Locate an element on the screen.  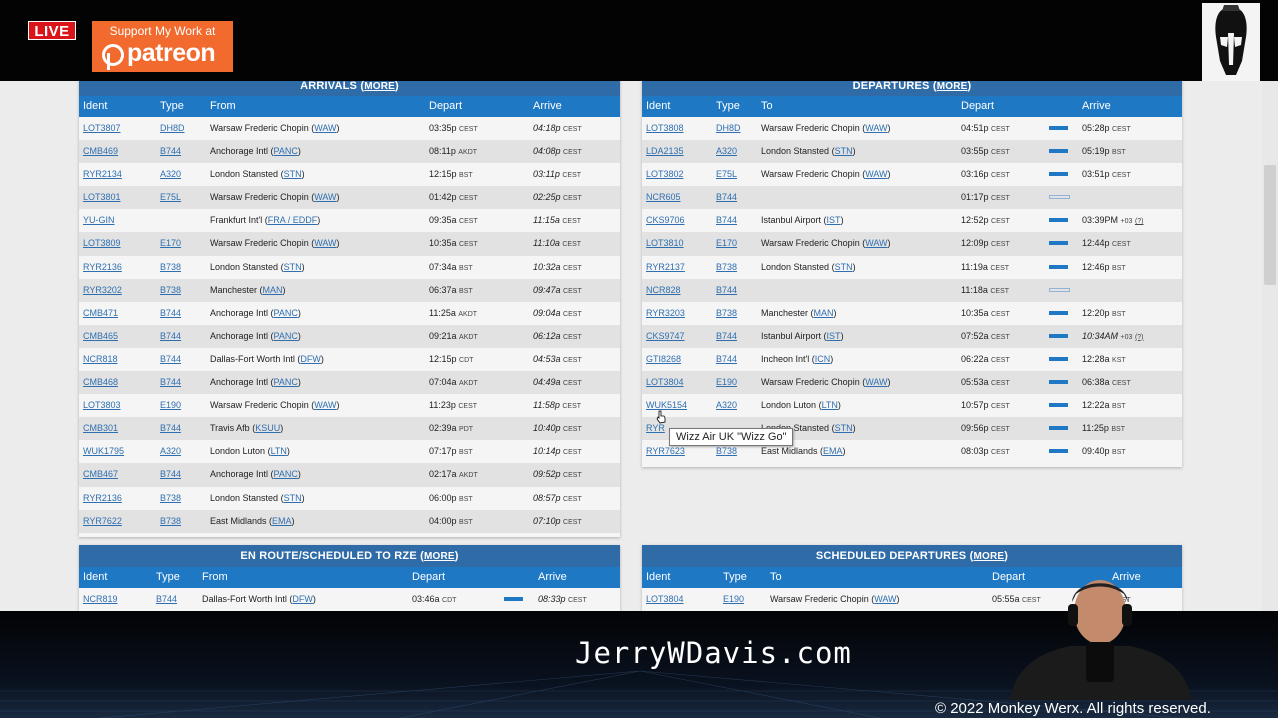
flight-ident-link: RYR2137 is located at coordinates (665, 267).